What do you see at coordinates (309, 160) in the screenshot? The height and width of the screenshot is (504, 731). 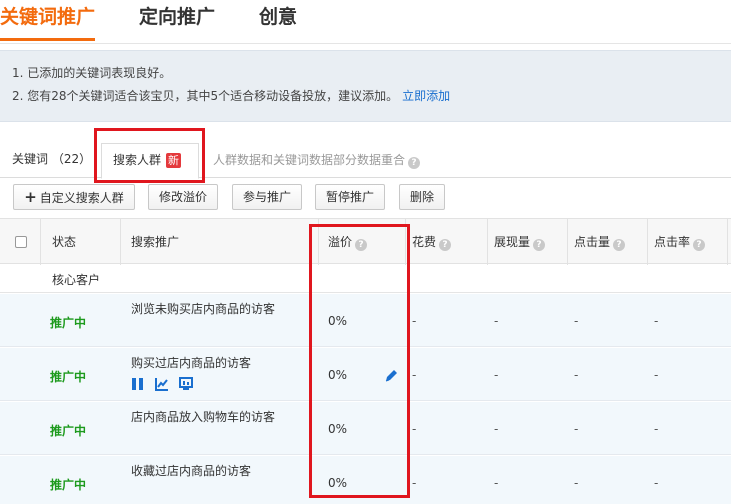 I see `data-overlap-note-text: 人群数据和关键词数据部分数据重合` at bounding box center [309, 160].